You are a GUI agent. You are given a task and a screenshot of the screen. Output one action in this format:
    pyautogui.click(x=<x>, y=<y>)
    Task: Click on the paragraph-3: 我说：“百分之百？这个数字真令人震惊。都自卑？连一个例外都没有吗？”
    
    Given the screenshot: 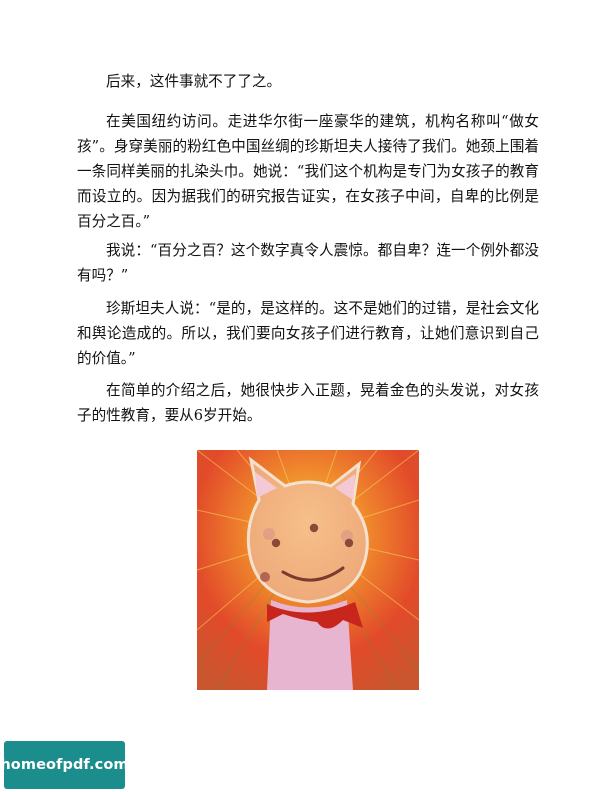 What is the action you would take?
    pyautogui.click(x=308, y=263)
    